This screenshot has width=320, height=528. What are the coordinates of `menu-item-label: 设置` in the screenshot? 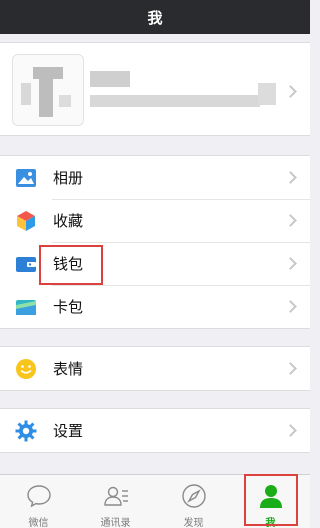 It's located at (68, 431).